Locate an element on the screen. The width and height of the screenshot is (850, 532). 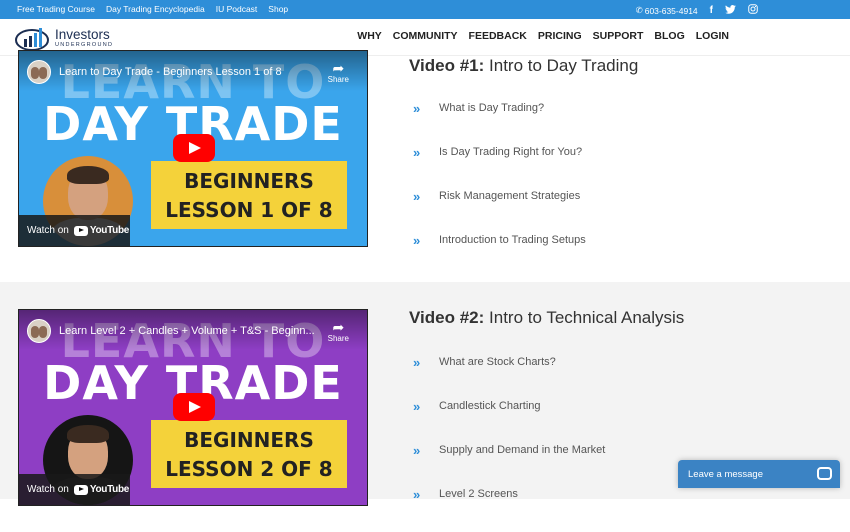
instagram-icon is located at coordinates (753, 10).